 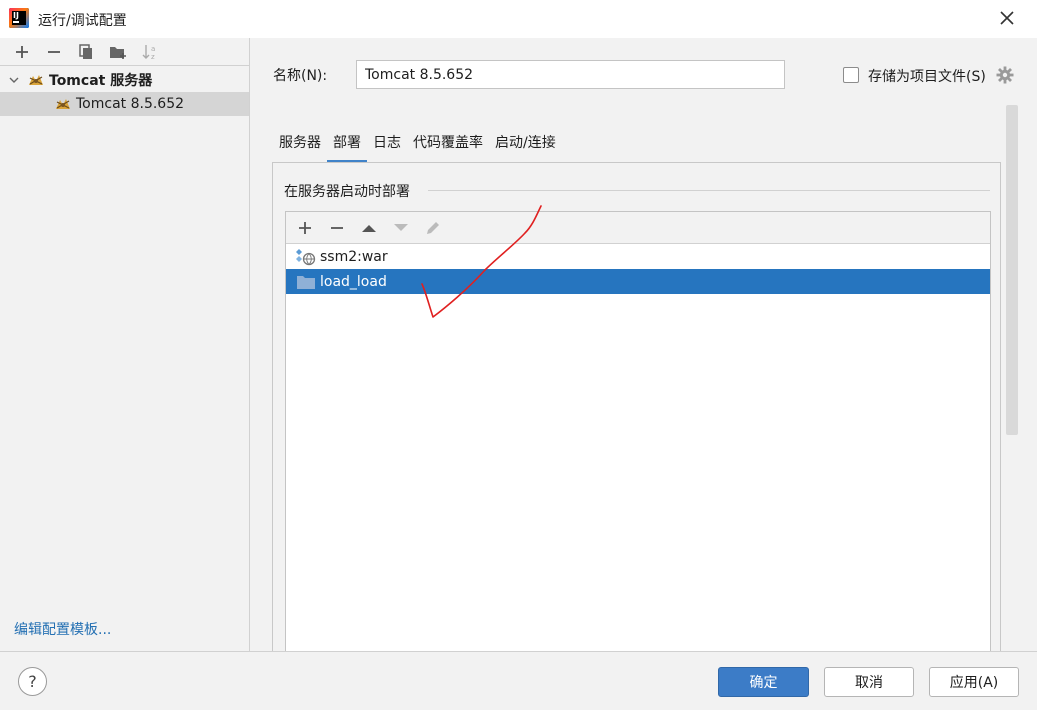 I want to click on folder-icon, so click(x=306, y=282).